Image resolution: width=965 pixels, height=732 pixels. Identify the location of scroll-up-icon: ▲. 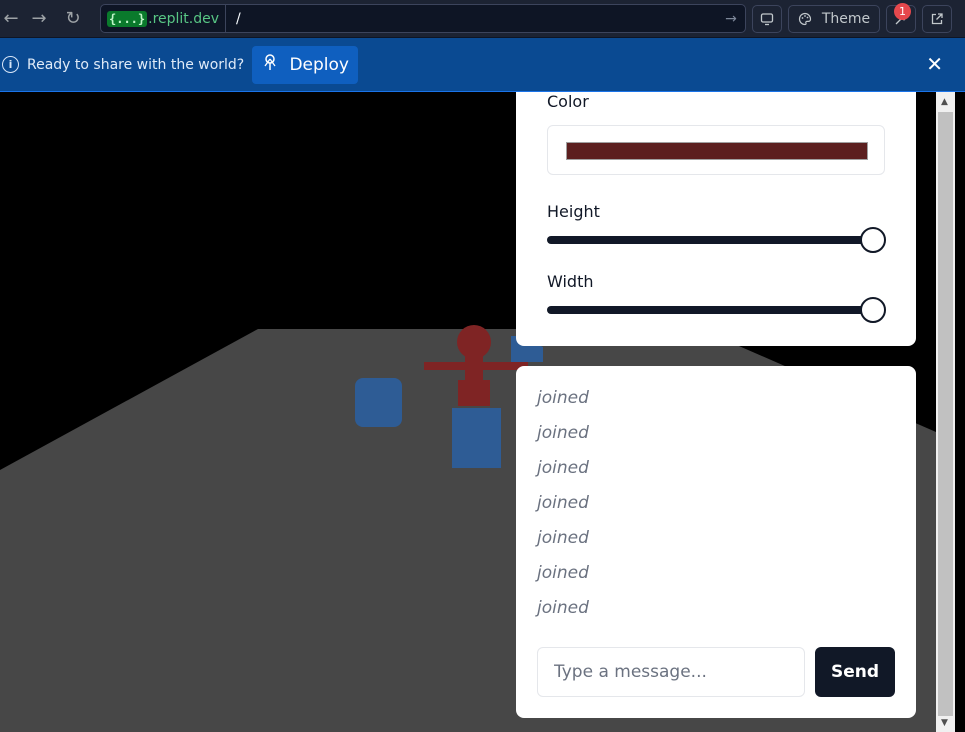
(944, 102).